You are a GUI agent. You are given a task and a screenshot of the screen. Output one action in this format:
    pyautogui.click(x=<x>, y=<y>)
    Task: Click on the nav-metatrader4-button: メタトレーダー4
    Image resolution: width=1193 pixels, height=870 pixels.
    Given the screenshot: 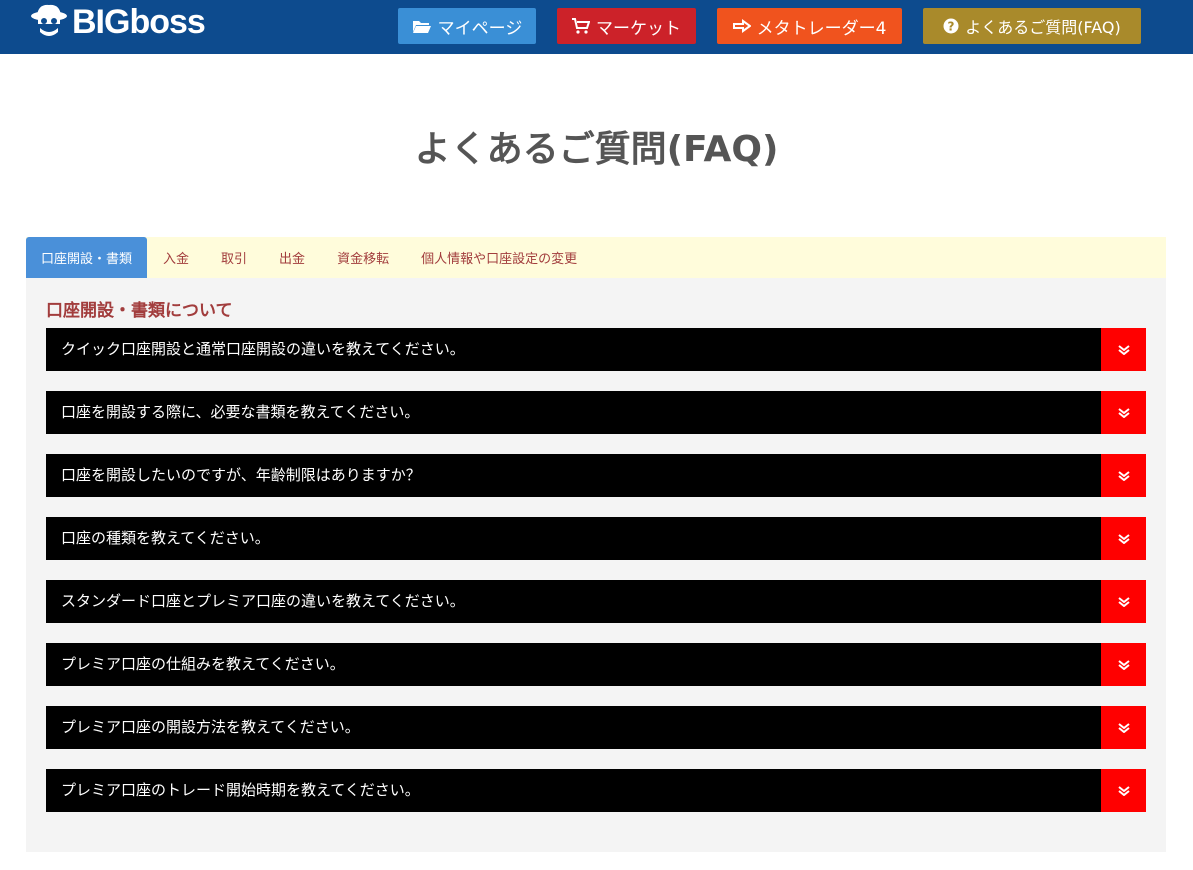 What is the action you would take?
    pyautogui.click(x=809, y=26)
    